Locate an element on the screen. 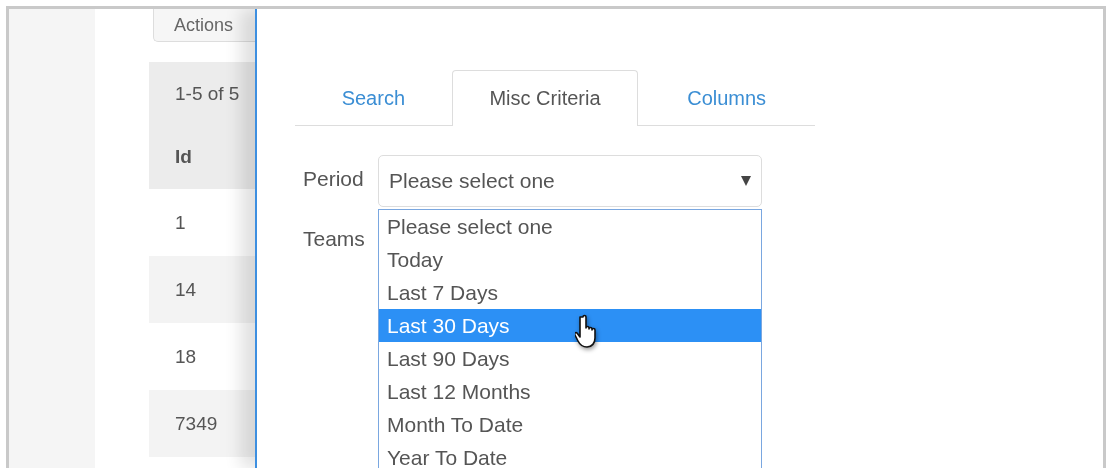  dropdown-option: Please select one is located at coordinates (570, 226).